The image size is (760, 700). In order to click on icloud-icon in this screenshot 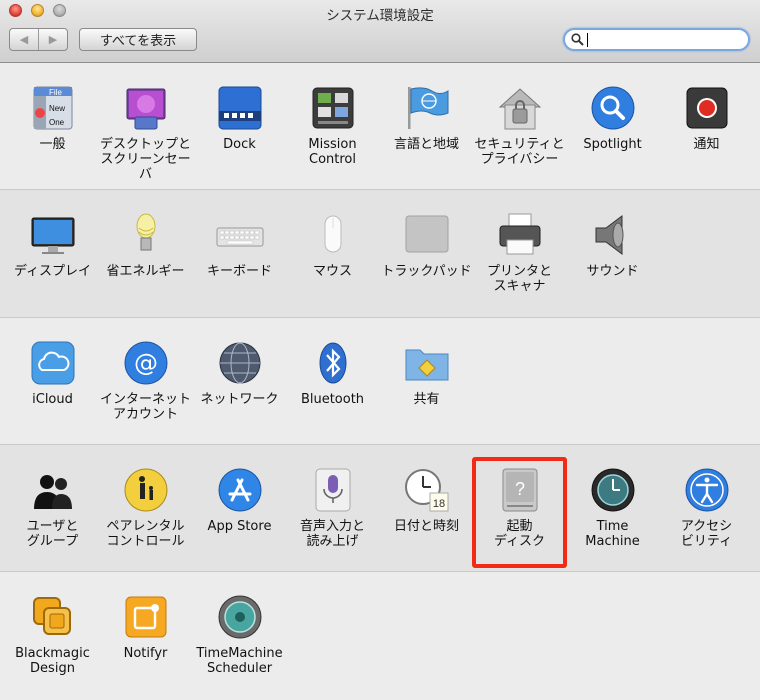, I will do `click(52, 363)`.